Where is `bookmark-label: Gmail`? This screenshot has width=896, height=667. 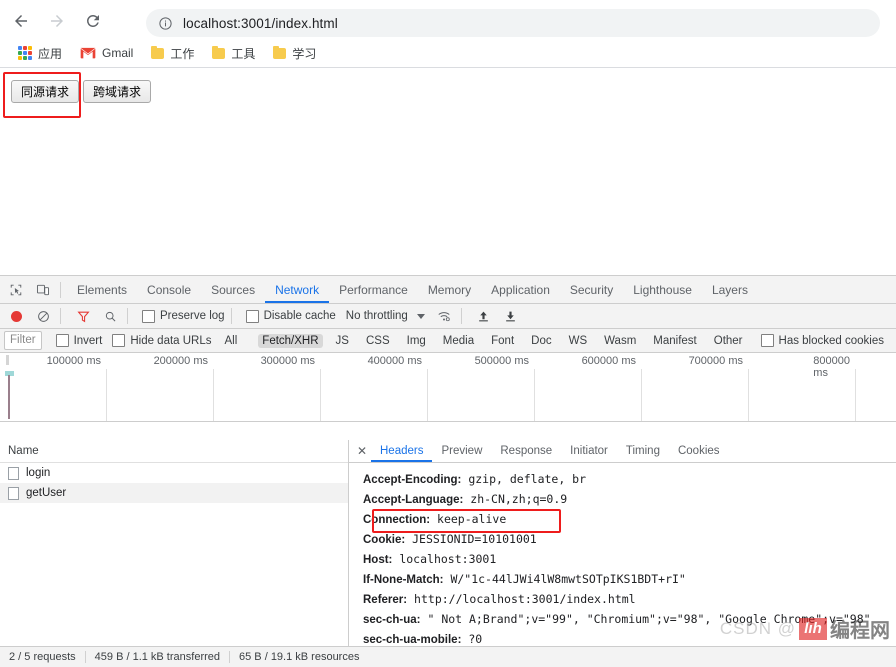 bookmark-label: Gmail is located at coordinates (118, 53).